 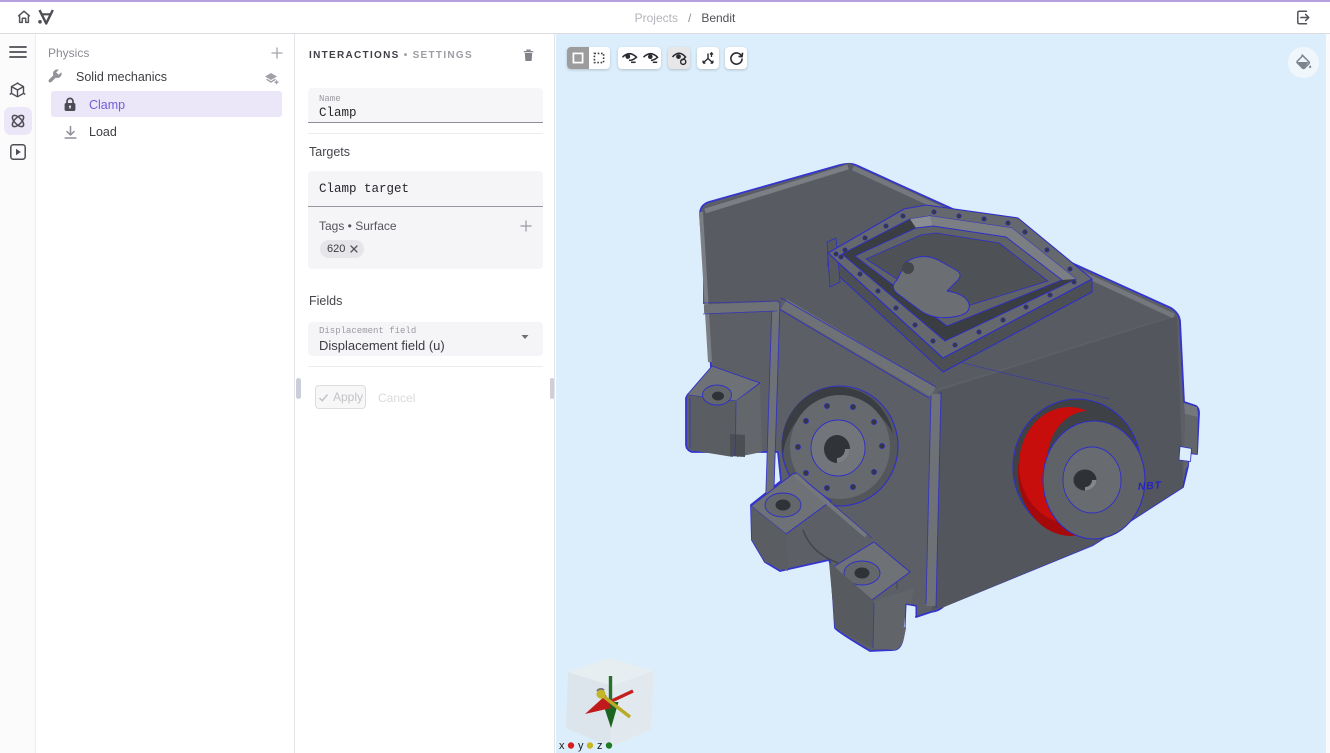 What do you see at coordinates (562, 746) in the screenshot?
I see `svg-text: x` at bounding box center [562, 746].